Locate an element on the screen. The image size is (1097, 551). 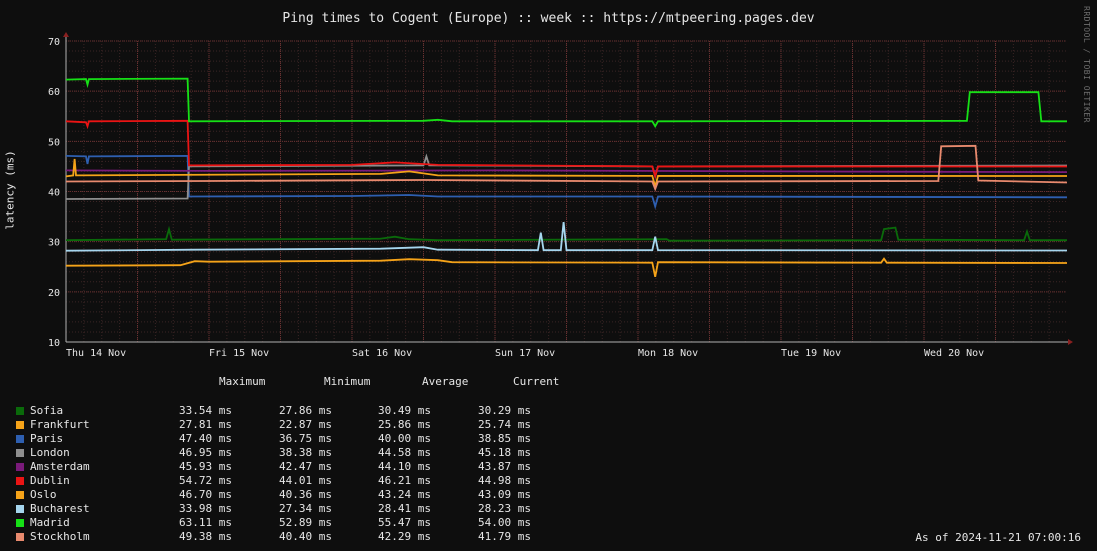
legend-avg-value: 44.10 ms is located at coordinates (404, 466).